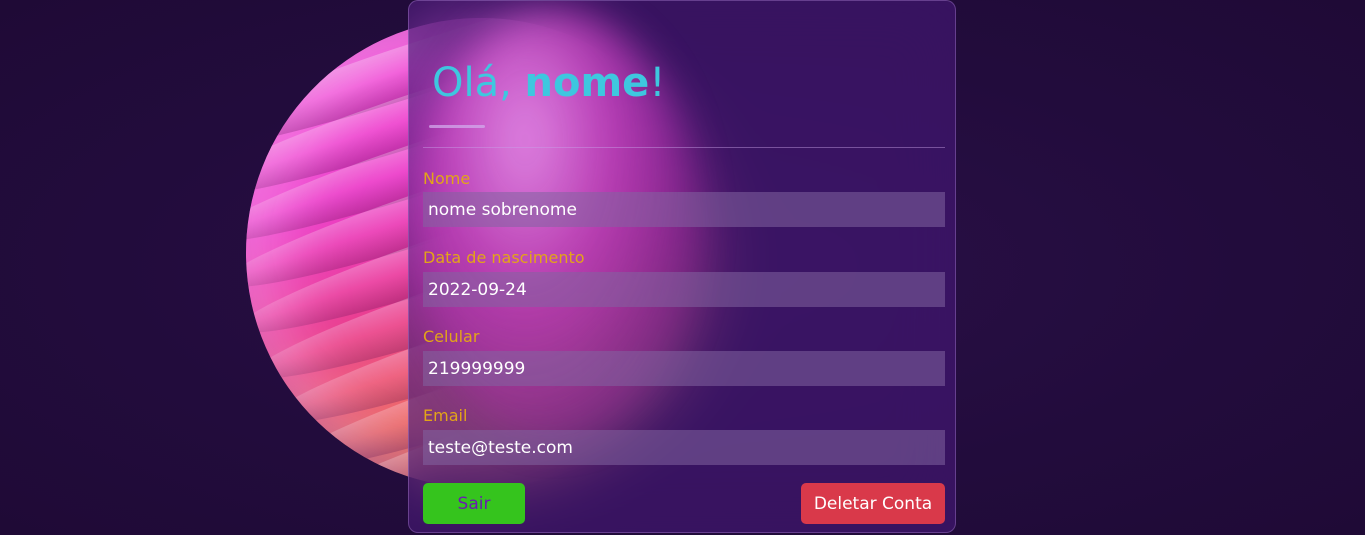  Describe the element at coordinates (504, 257) in the screenshot. I see `nascimento-label: Data de nascimento` at that location.